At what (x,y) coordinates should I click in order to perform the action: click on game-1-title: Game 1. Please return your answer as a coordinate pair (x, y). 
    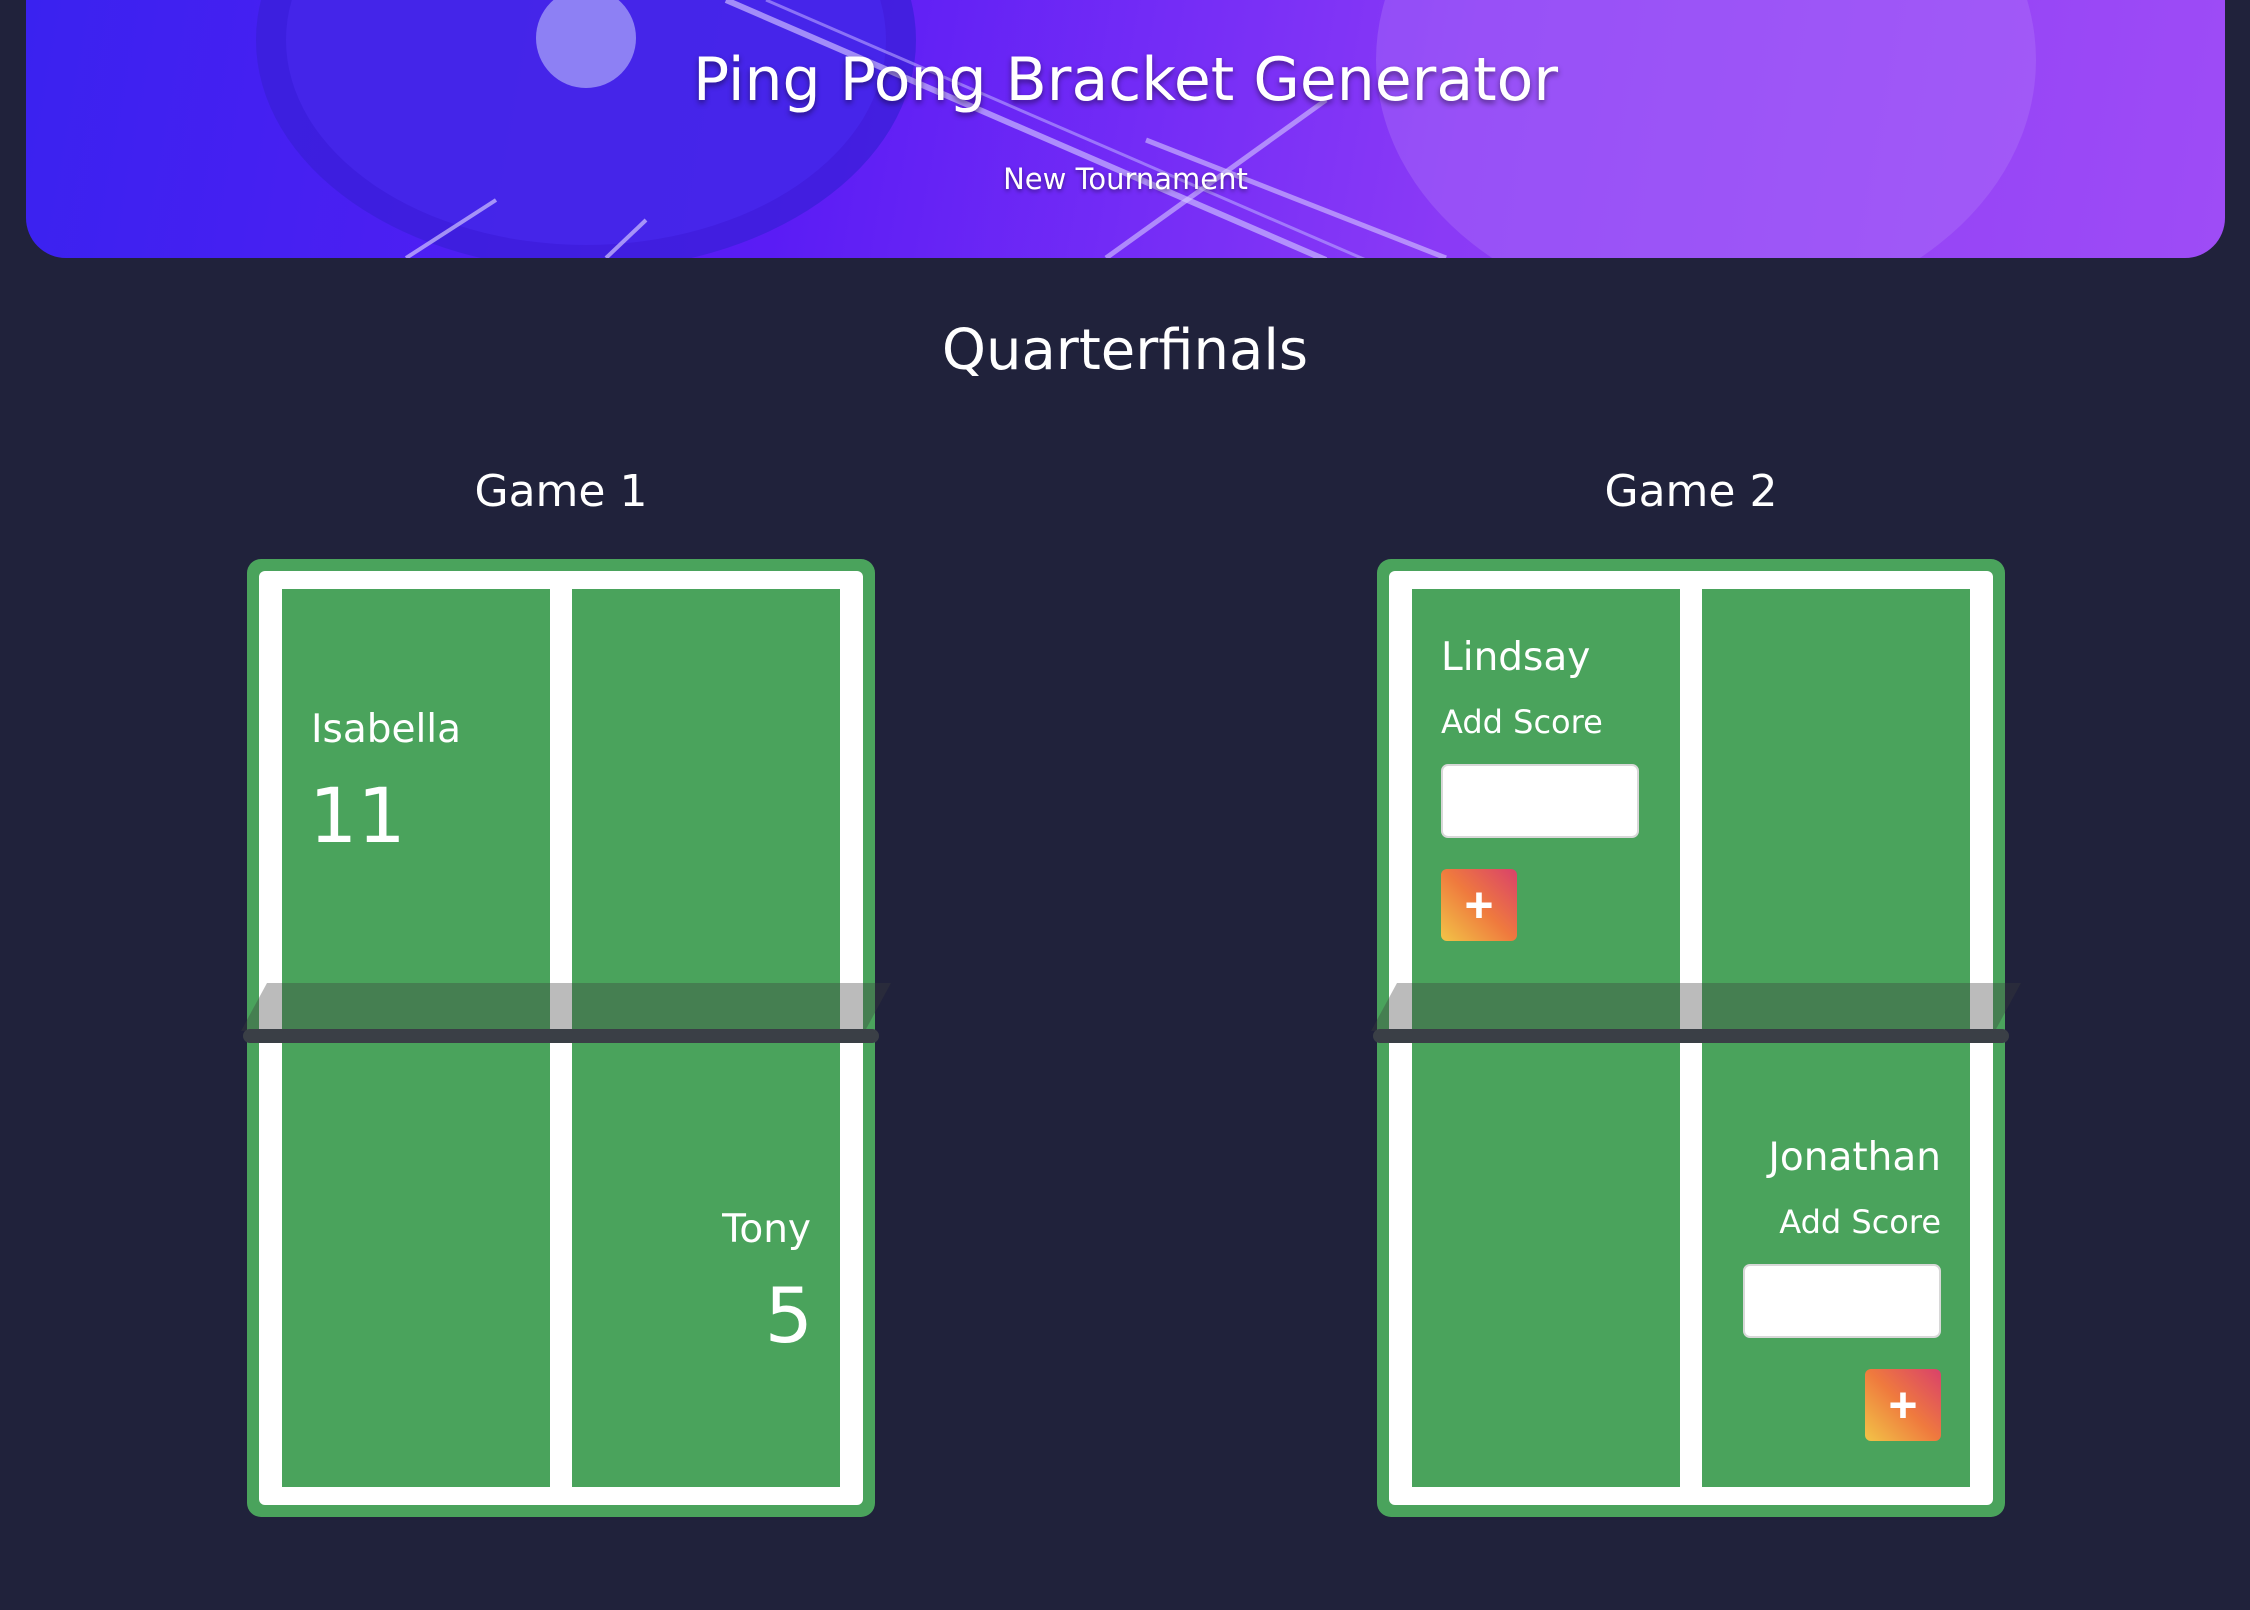
    Looking at the image, I should click on (561, 491).